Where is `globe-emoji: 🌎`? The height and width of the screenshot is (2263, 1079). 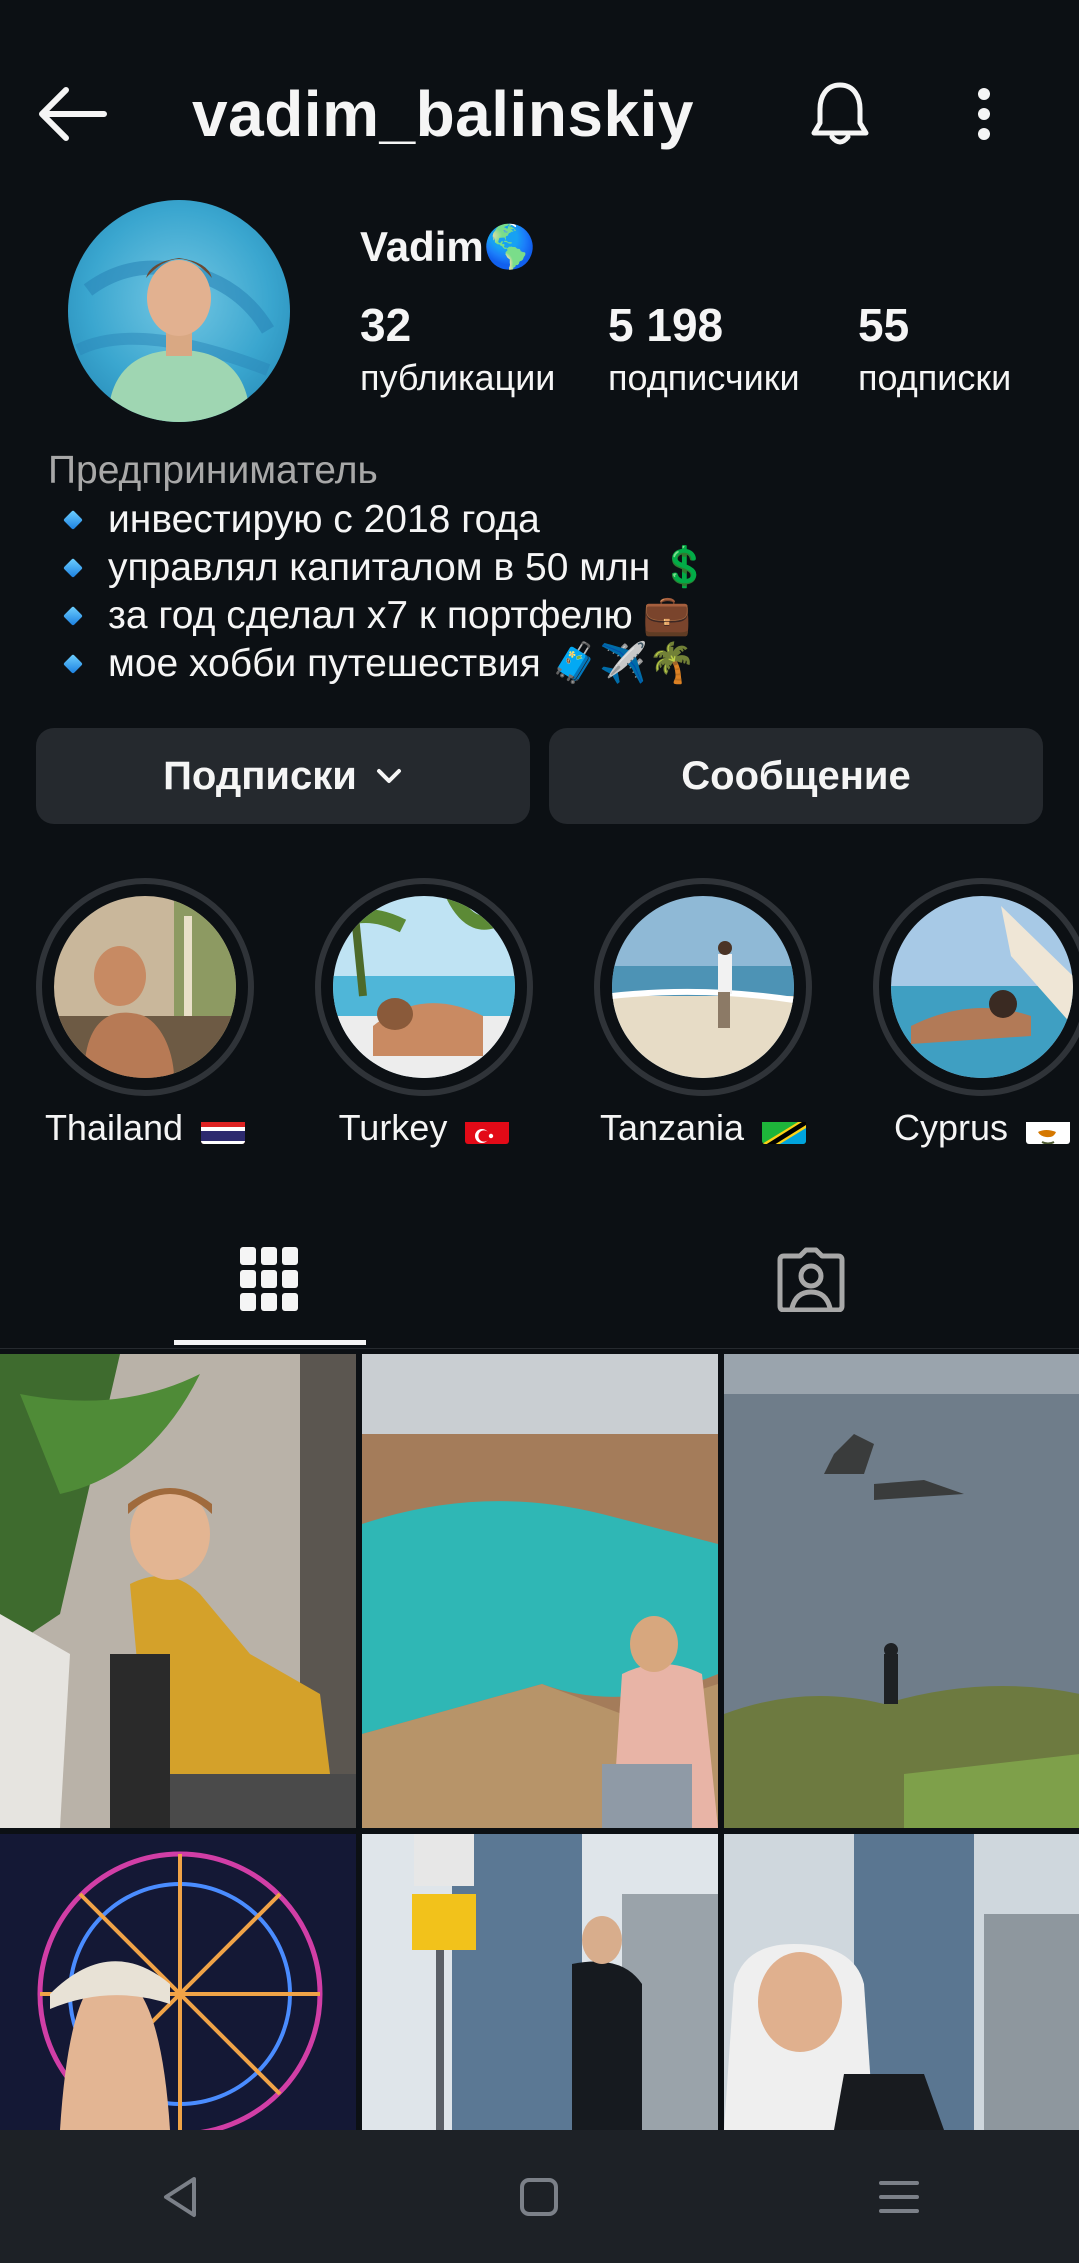 globe-emoji: 🌎 is located at coordinates (510, 246).